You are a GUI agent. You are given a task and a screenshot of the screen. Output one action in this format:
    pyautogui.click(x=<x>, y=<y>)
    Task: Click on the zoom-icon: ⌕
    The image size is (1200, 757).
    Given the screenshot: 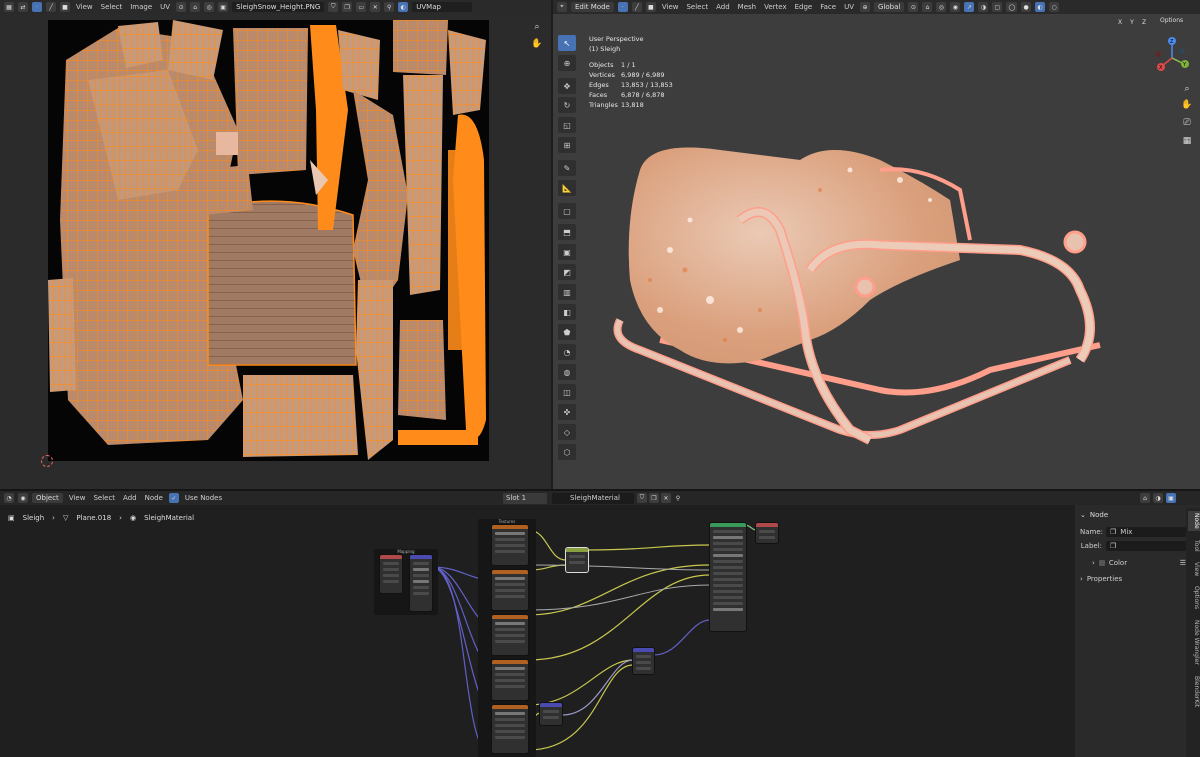 What is the action you would take?
    pyautogui.click(x=537, y=27)
    